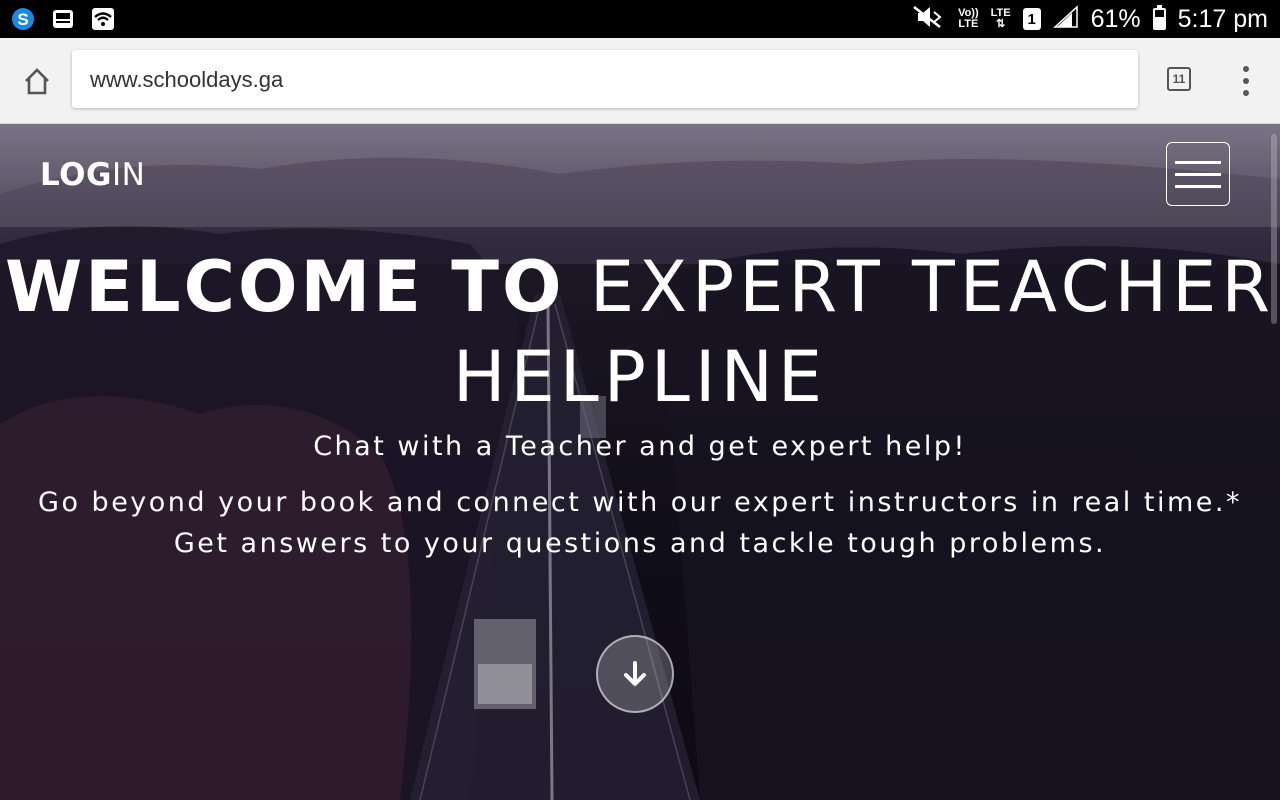 This screenshot has width=1280, height=800. What do you see at coordinates (187, 79) in the screenshot?
I see `url-text: www.schooldays.ga` at bounding box center [187, 79].